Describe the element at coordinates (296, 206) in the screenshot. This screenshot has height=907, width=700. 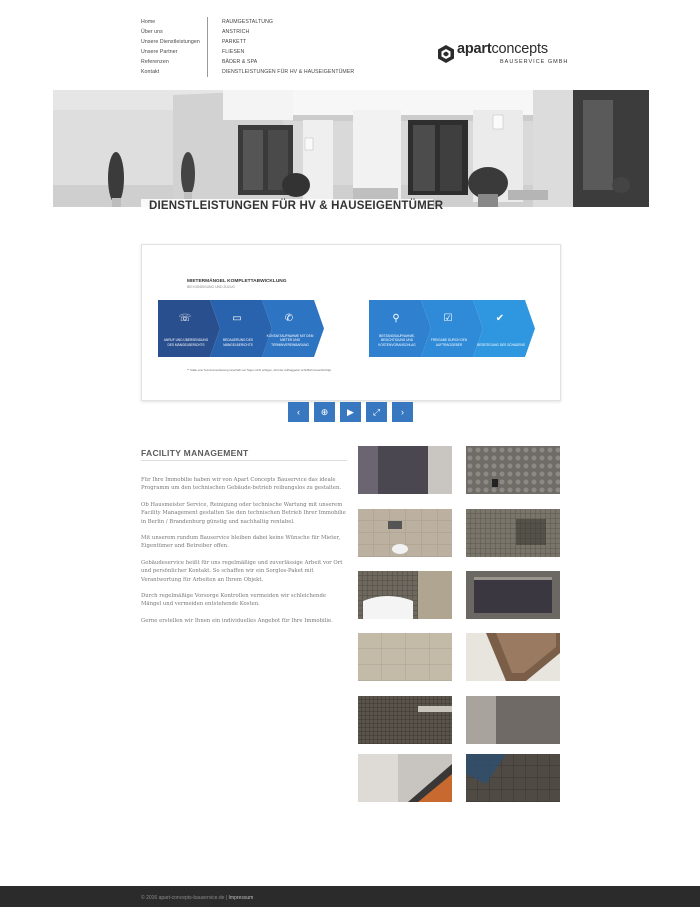
I see `hero-title: DIENSTLEISTUNGEN FÜR HV & HAUSEIGENTÜMER` at that location.